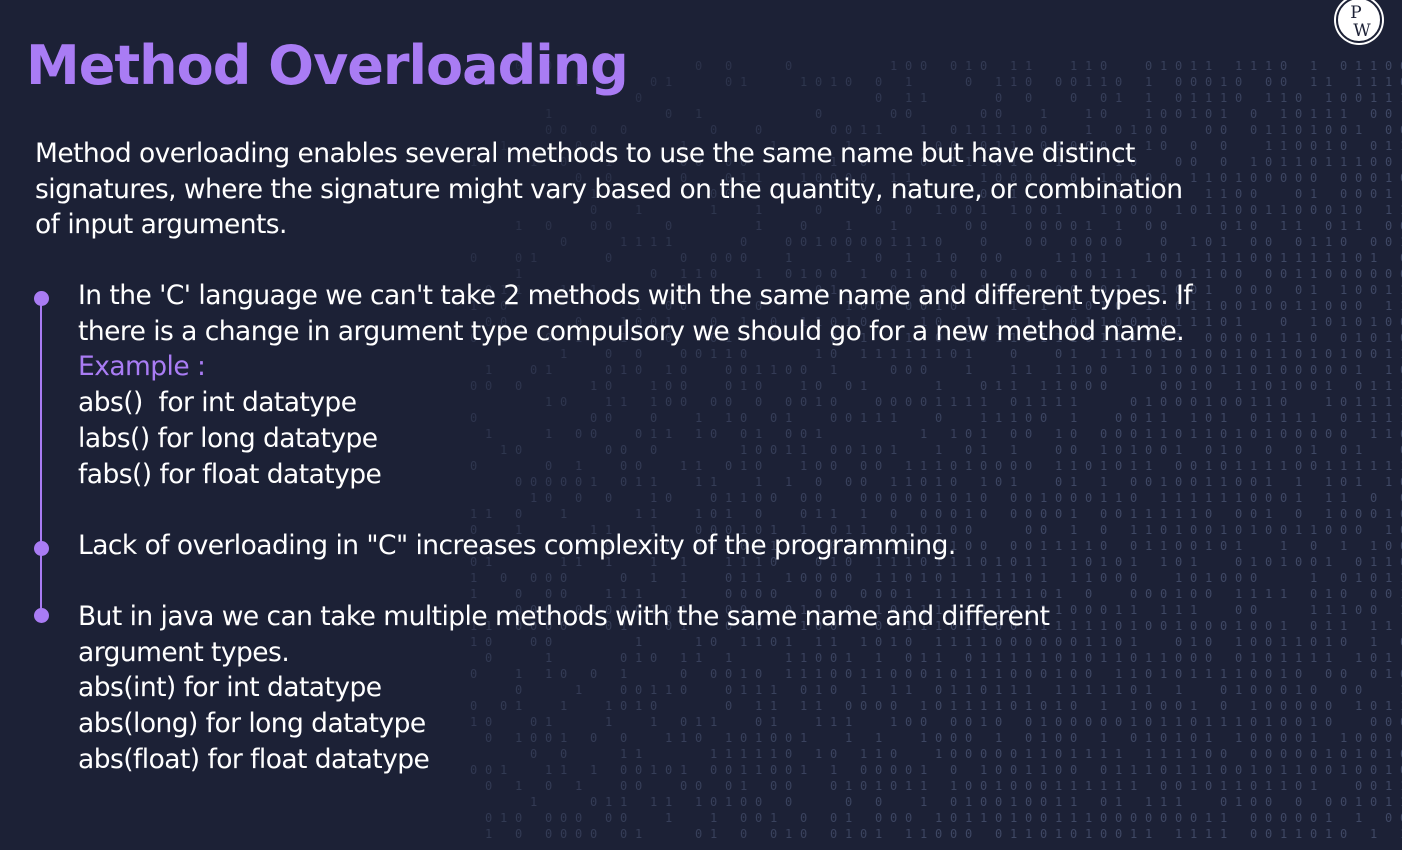 Image resolution: width=1402 pixels, height=850 pixels. What do you see at coordinates (41, 298) in the screenshot?
I see `bullet-dot` at bounding box center [41, 298].